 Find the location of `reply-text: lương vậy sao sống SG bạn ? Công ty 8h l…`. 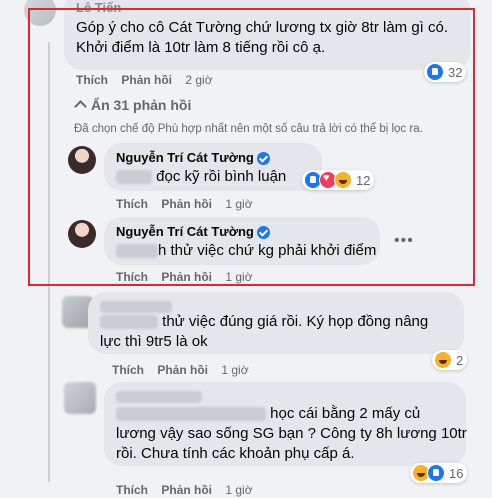

reply-text: lương vậy sao sống SG bạn ? Công ty 8h l… is located at coordinates (291, 433).